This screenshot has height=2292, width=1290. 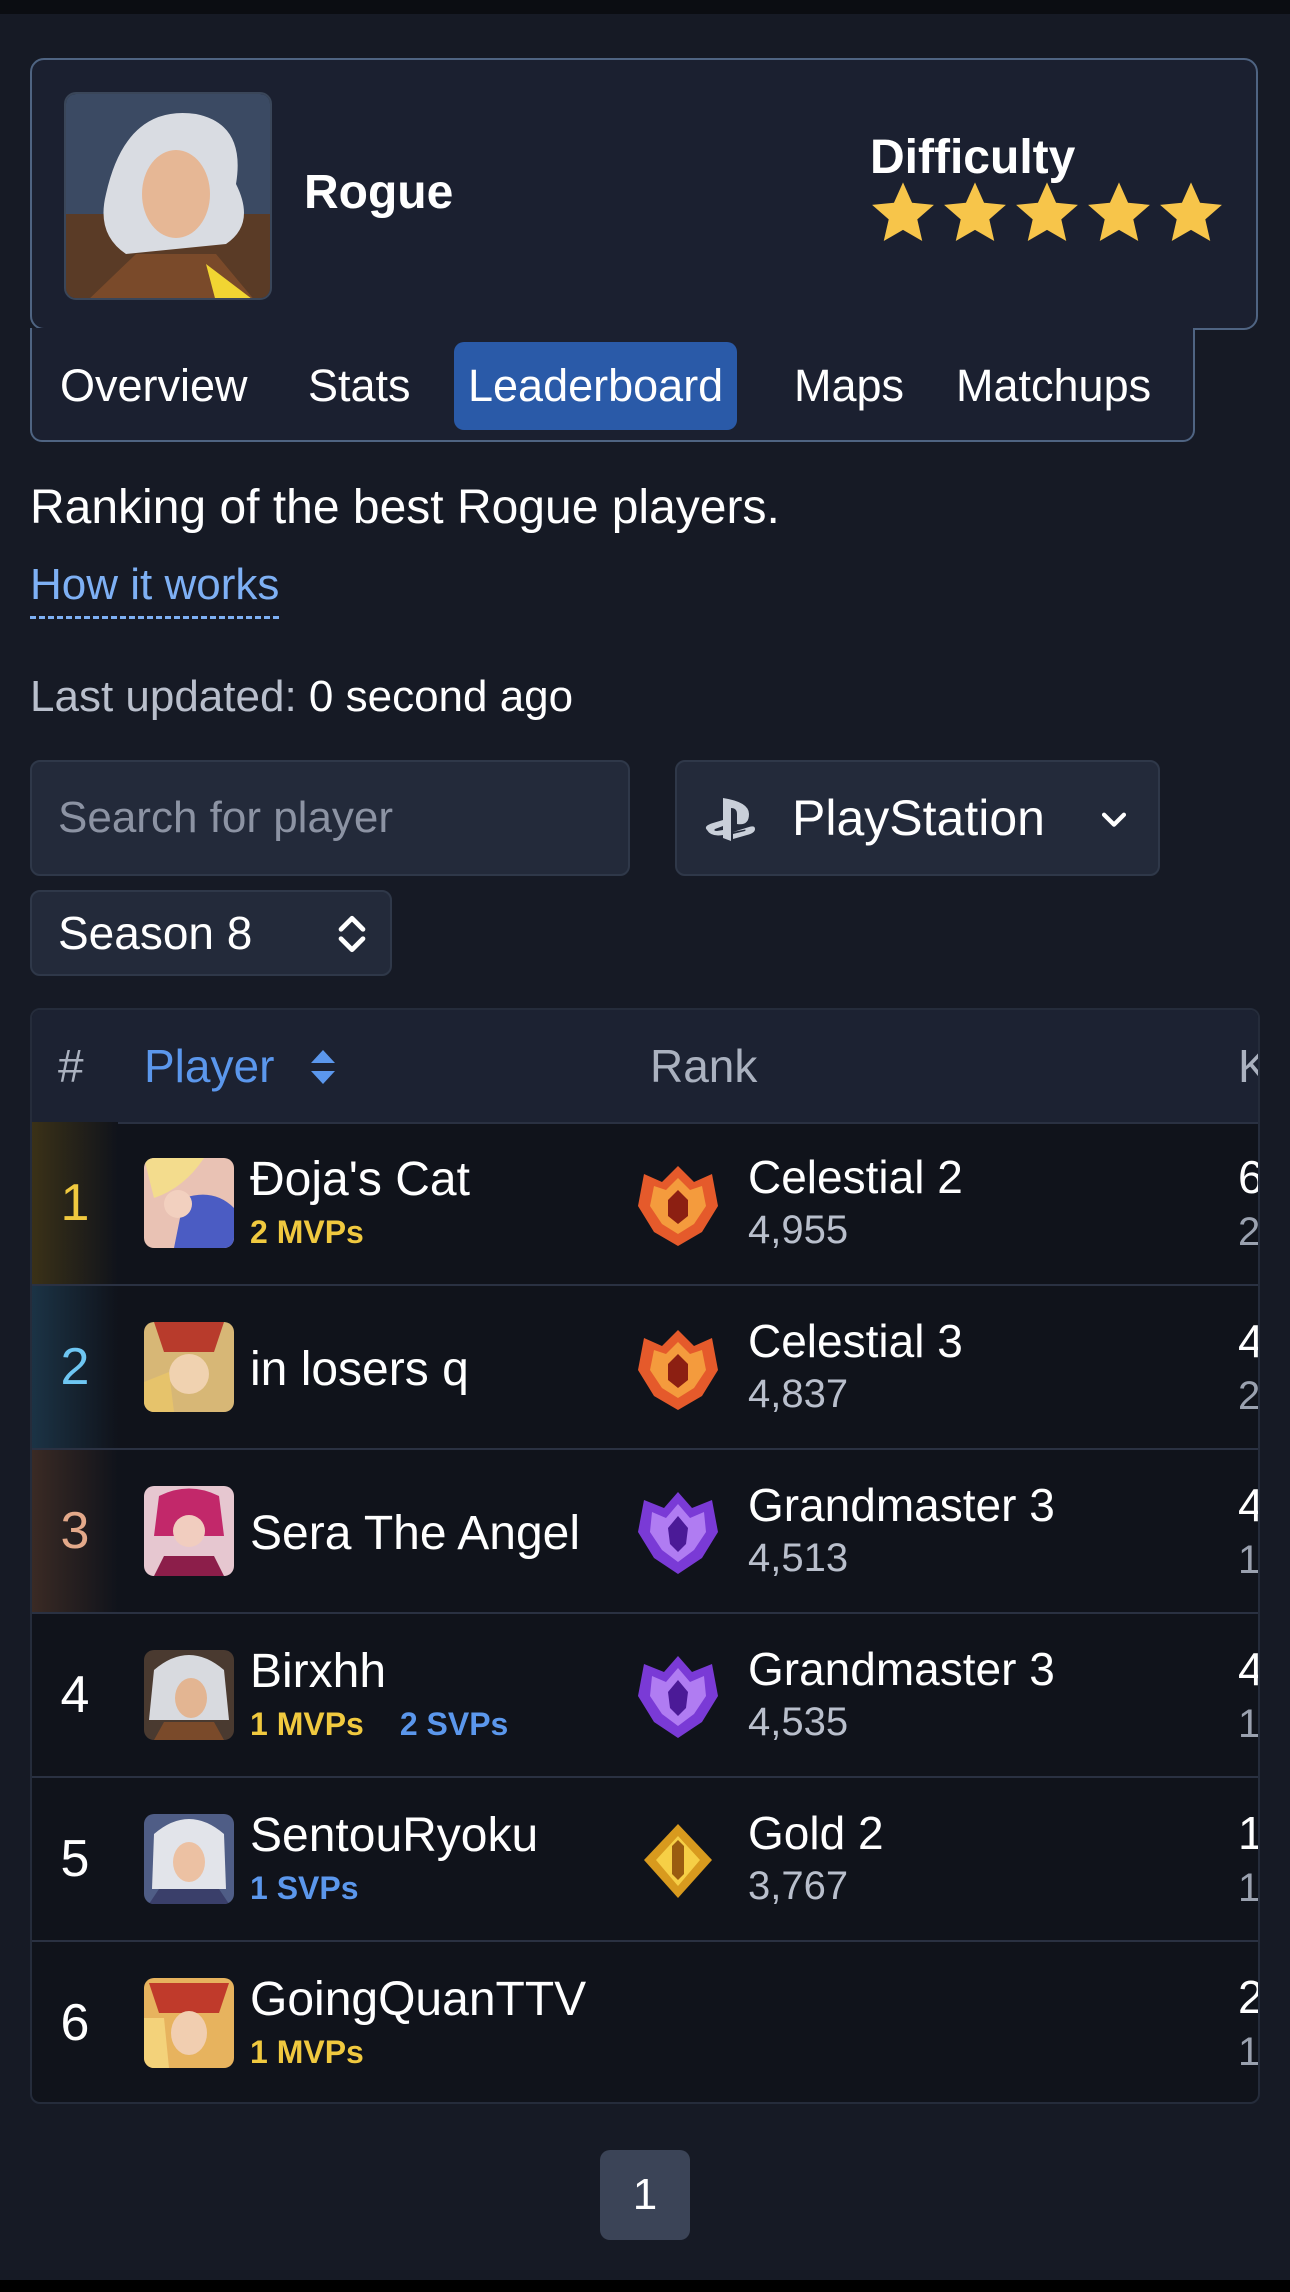 I want to click on row-position: 1, so click(x=75, y=1203).